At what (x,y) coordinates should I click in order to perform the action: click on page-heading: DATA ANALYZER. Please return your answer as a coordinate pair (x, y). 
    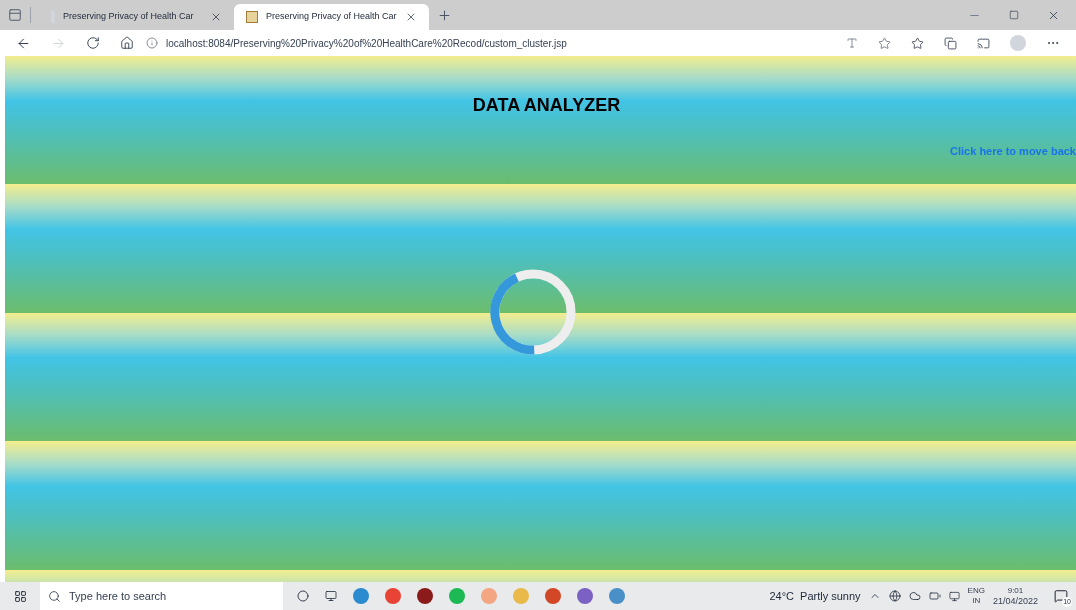
    Looking at the image, I should click on (546, 105).